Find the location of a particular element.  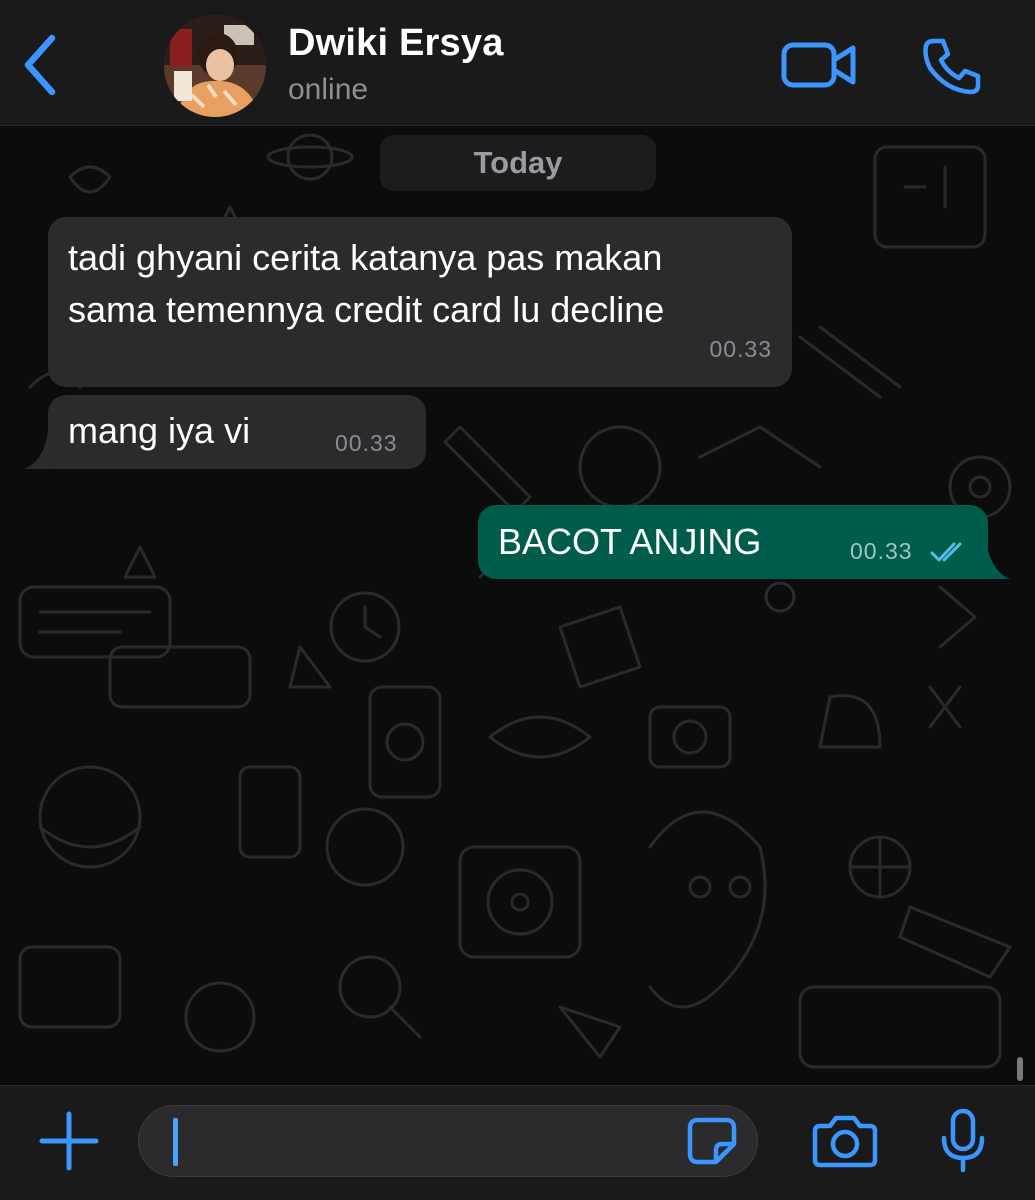

message-bubble-outgoing: BACOT ANJING 00.33 is located at coordinates (733, 542).